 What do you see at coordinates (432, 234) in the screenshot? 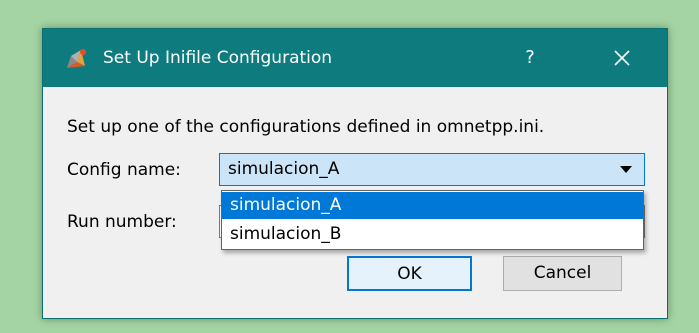
I see `dropdown-option-simulacion-b: simulacion_B` at bounding box center [432, 234].